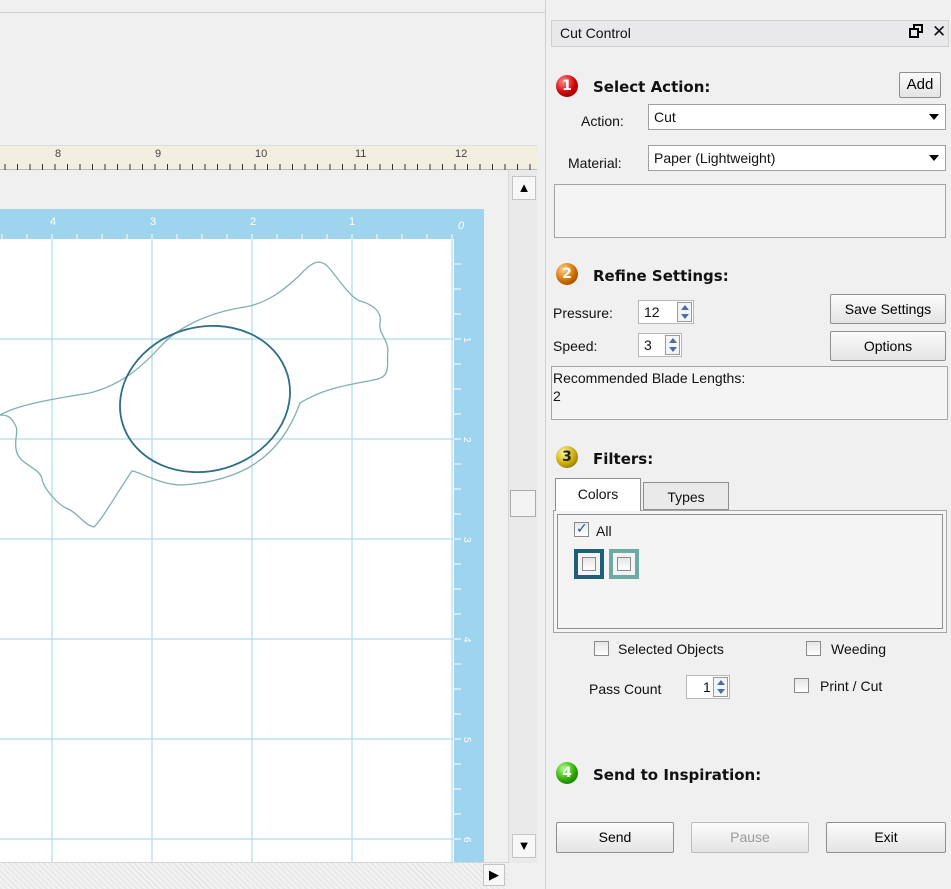 The image size is (951, 889). What do you see at coordinates (557, 396) in the screenshot?
I see `blade-lengths-value: 2` at bounding box center [557, 396].